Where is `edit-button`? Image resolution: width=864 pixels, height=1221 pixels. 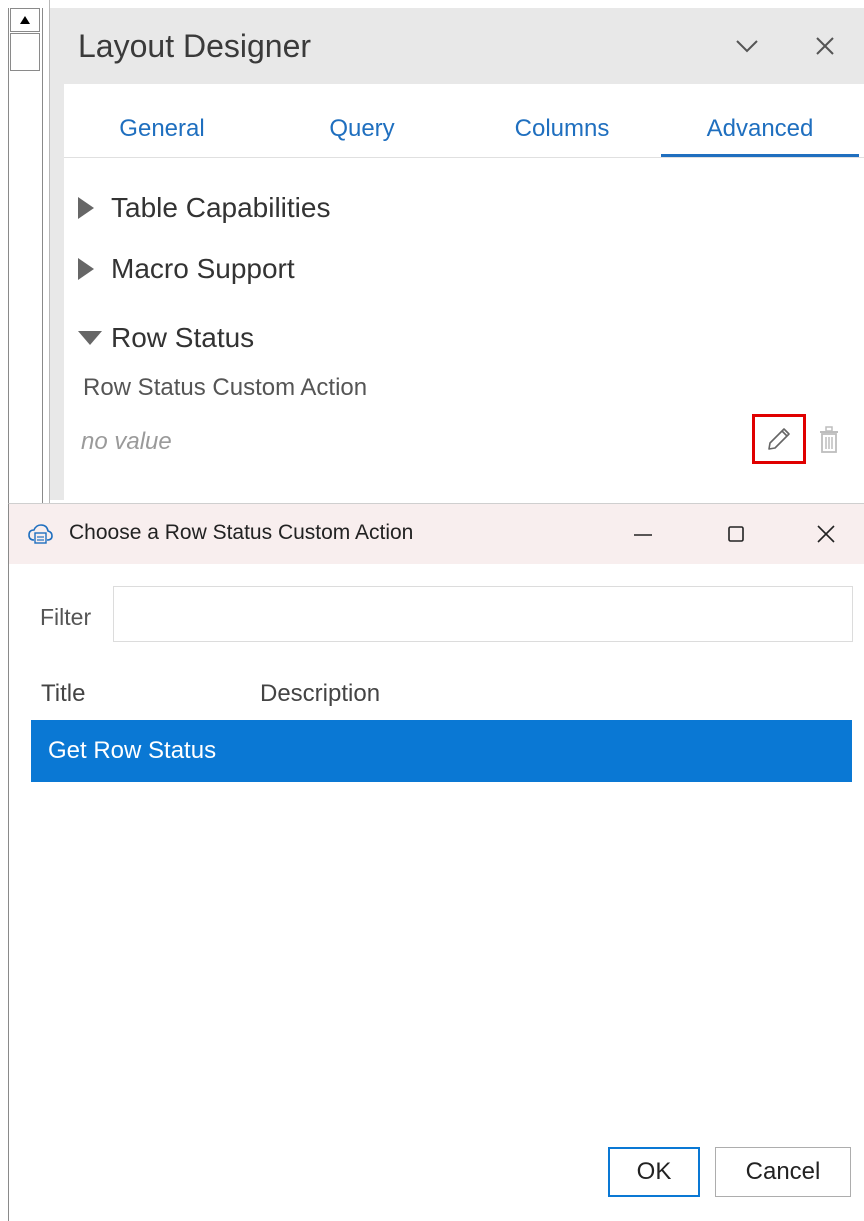 edit-button is located at coordinates (779, 439).